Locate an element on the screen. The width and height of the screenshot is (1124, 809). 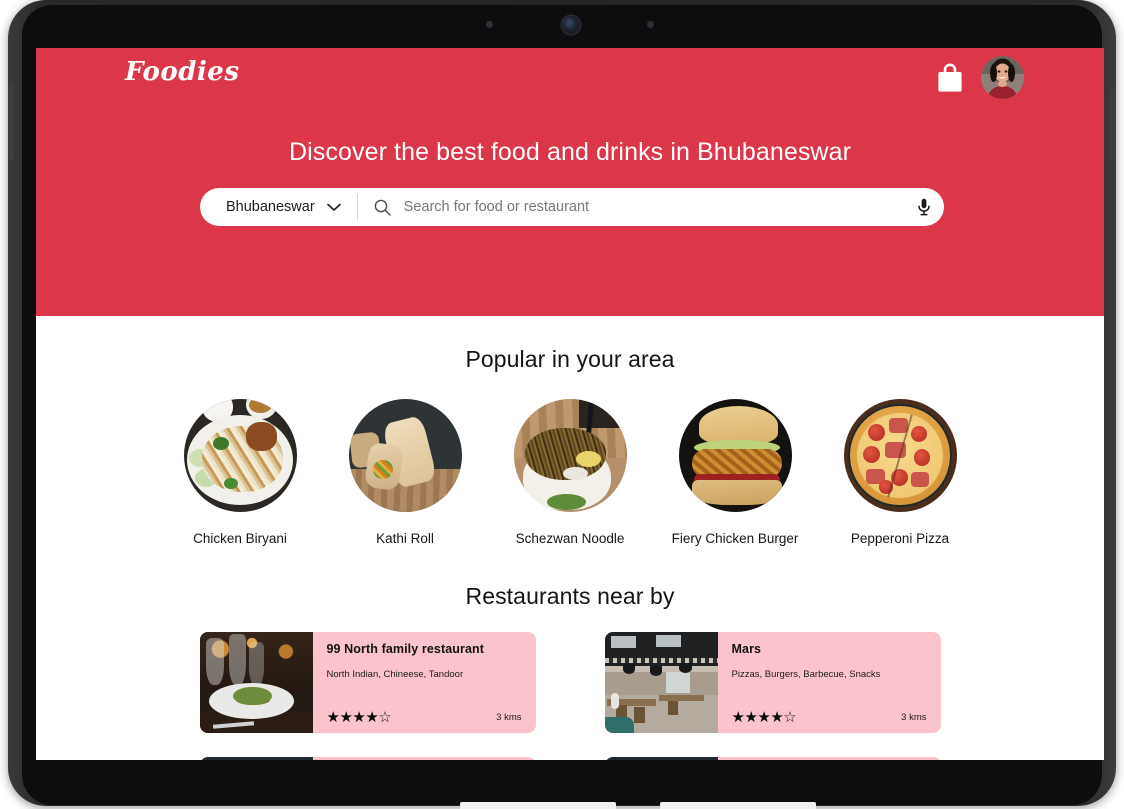
pepperoni-pizza-image is located at coordinates (900, 455).